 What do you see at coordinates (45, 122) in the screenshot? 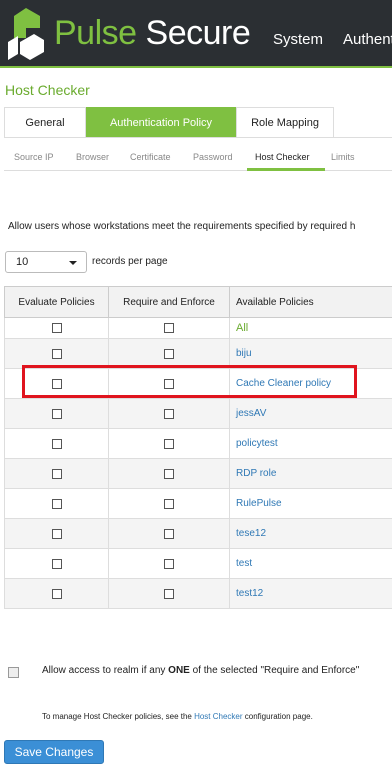
I see `tab-general: General` at bounding box center [45, 122].